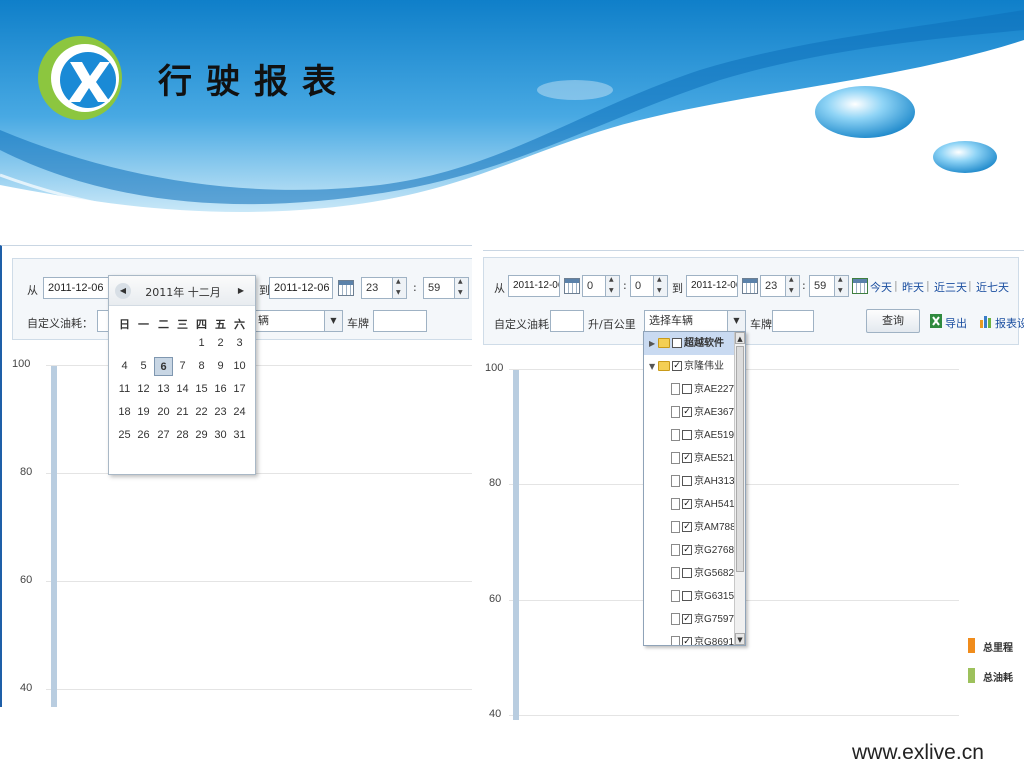 The width and height of the screenshot is (1024, 768). I want to click on calendar-day: 22, so click(201, 412).